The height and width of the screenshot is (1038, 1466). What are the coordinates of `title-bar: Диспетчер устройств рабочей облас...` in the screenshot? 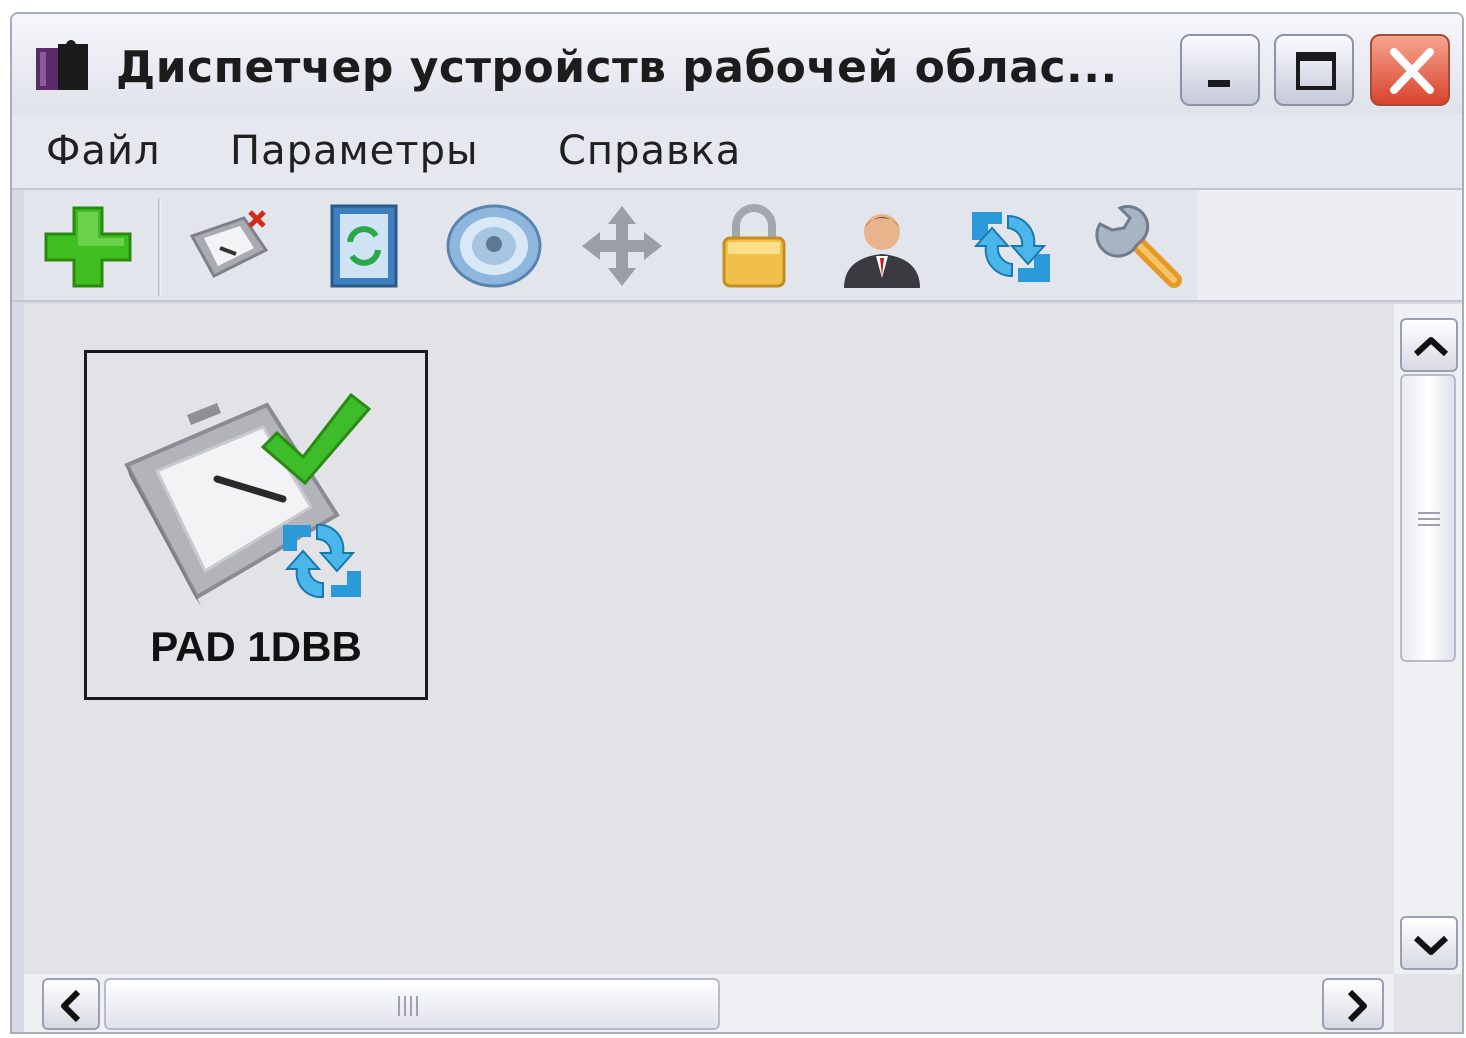 It's located at (737, 64).